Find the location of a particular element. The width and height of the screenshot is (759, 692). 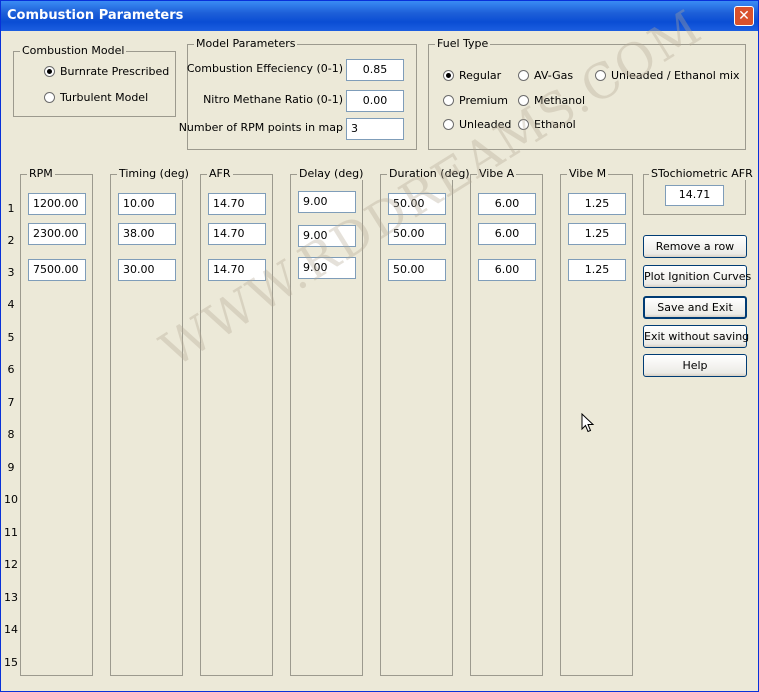

timing-input-3: 30.00 is located at coordinates (147, 270).